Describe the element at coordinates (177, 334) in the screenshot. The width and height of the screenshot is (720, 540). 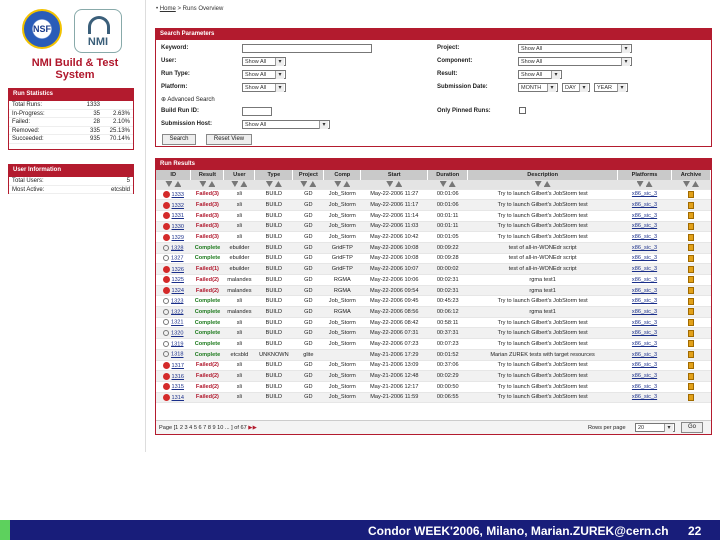
I see `run-id-link: 1320` at that location.